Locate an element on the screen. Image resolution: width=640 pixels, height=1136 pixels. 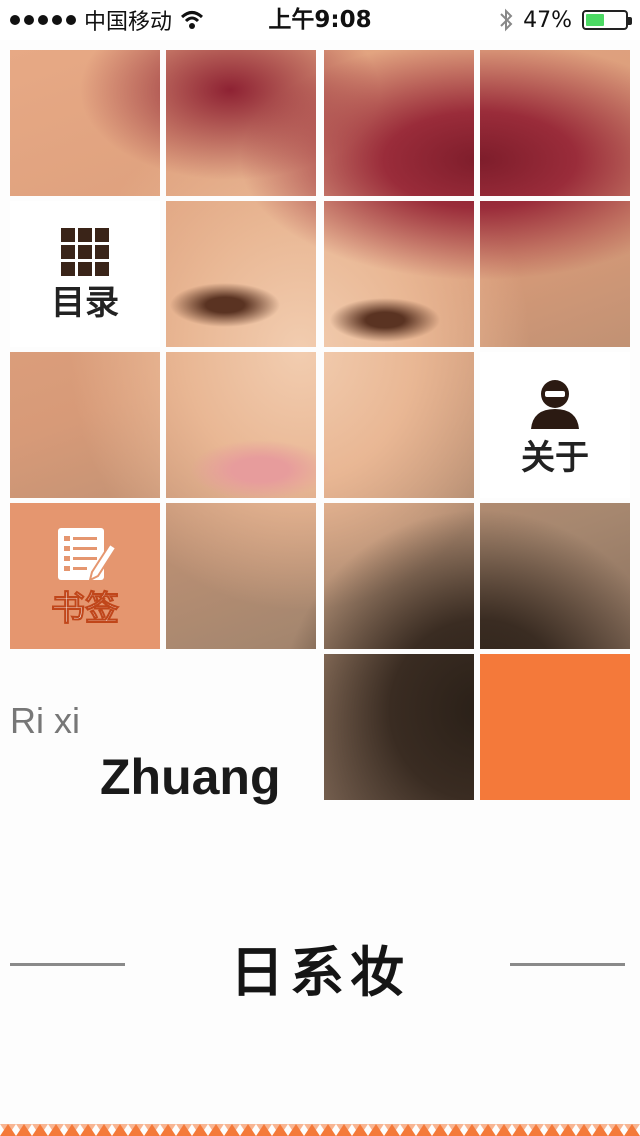
brand-romanization: Ri xi is located at coordinates (45, 720).